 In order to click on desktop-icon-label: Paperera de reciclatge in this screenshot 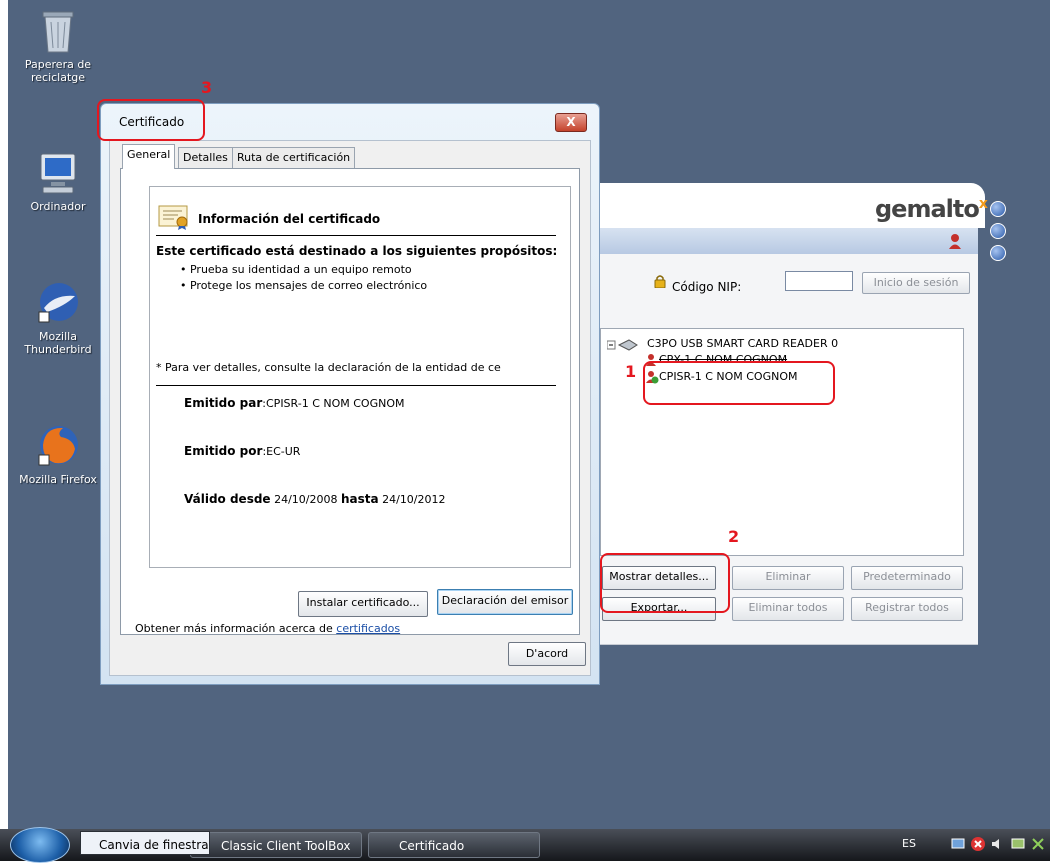, I will do `click(58, 71)`.